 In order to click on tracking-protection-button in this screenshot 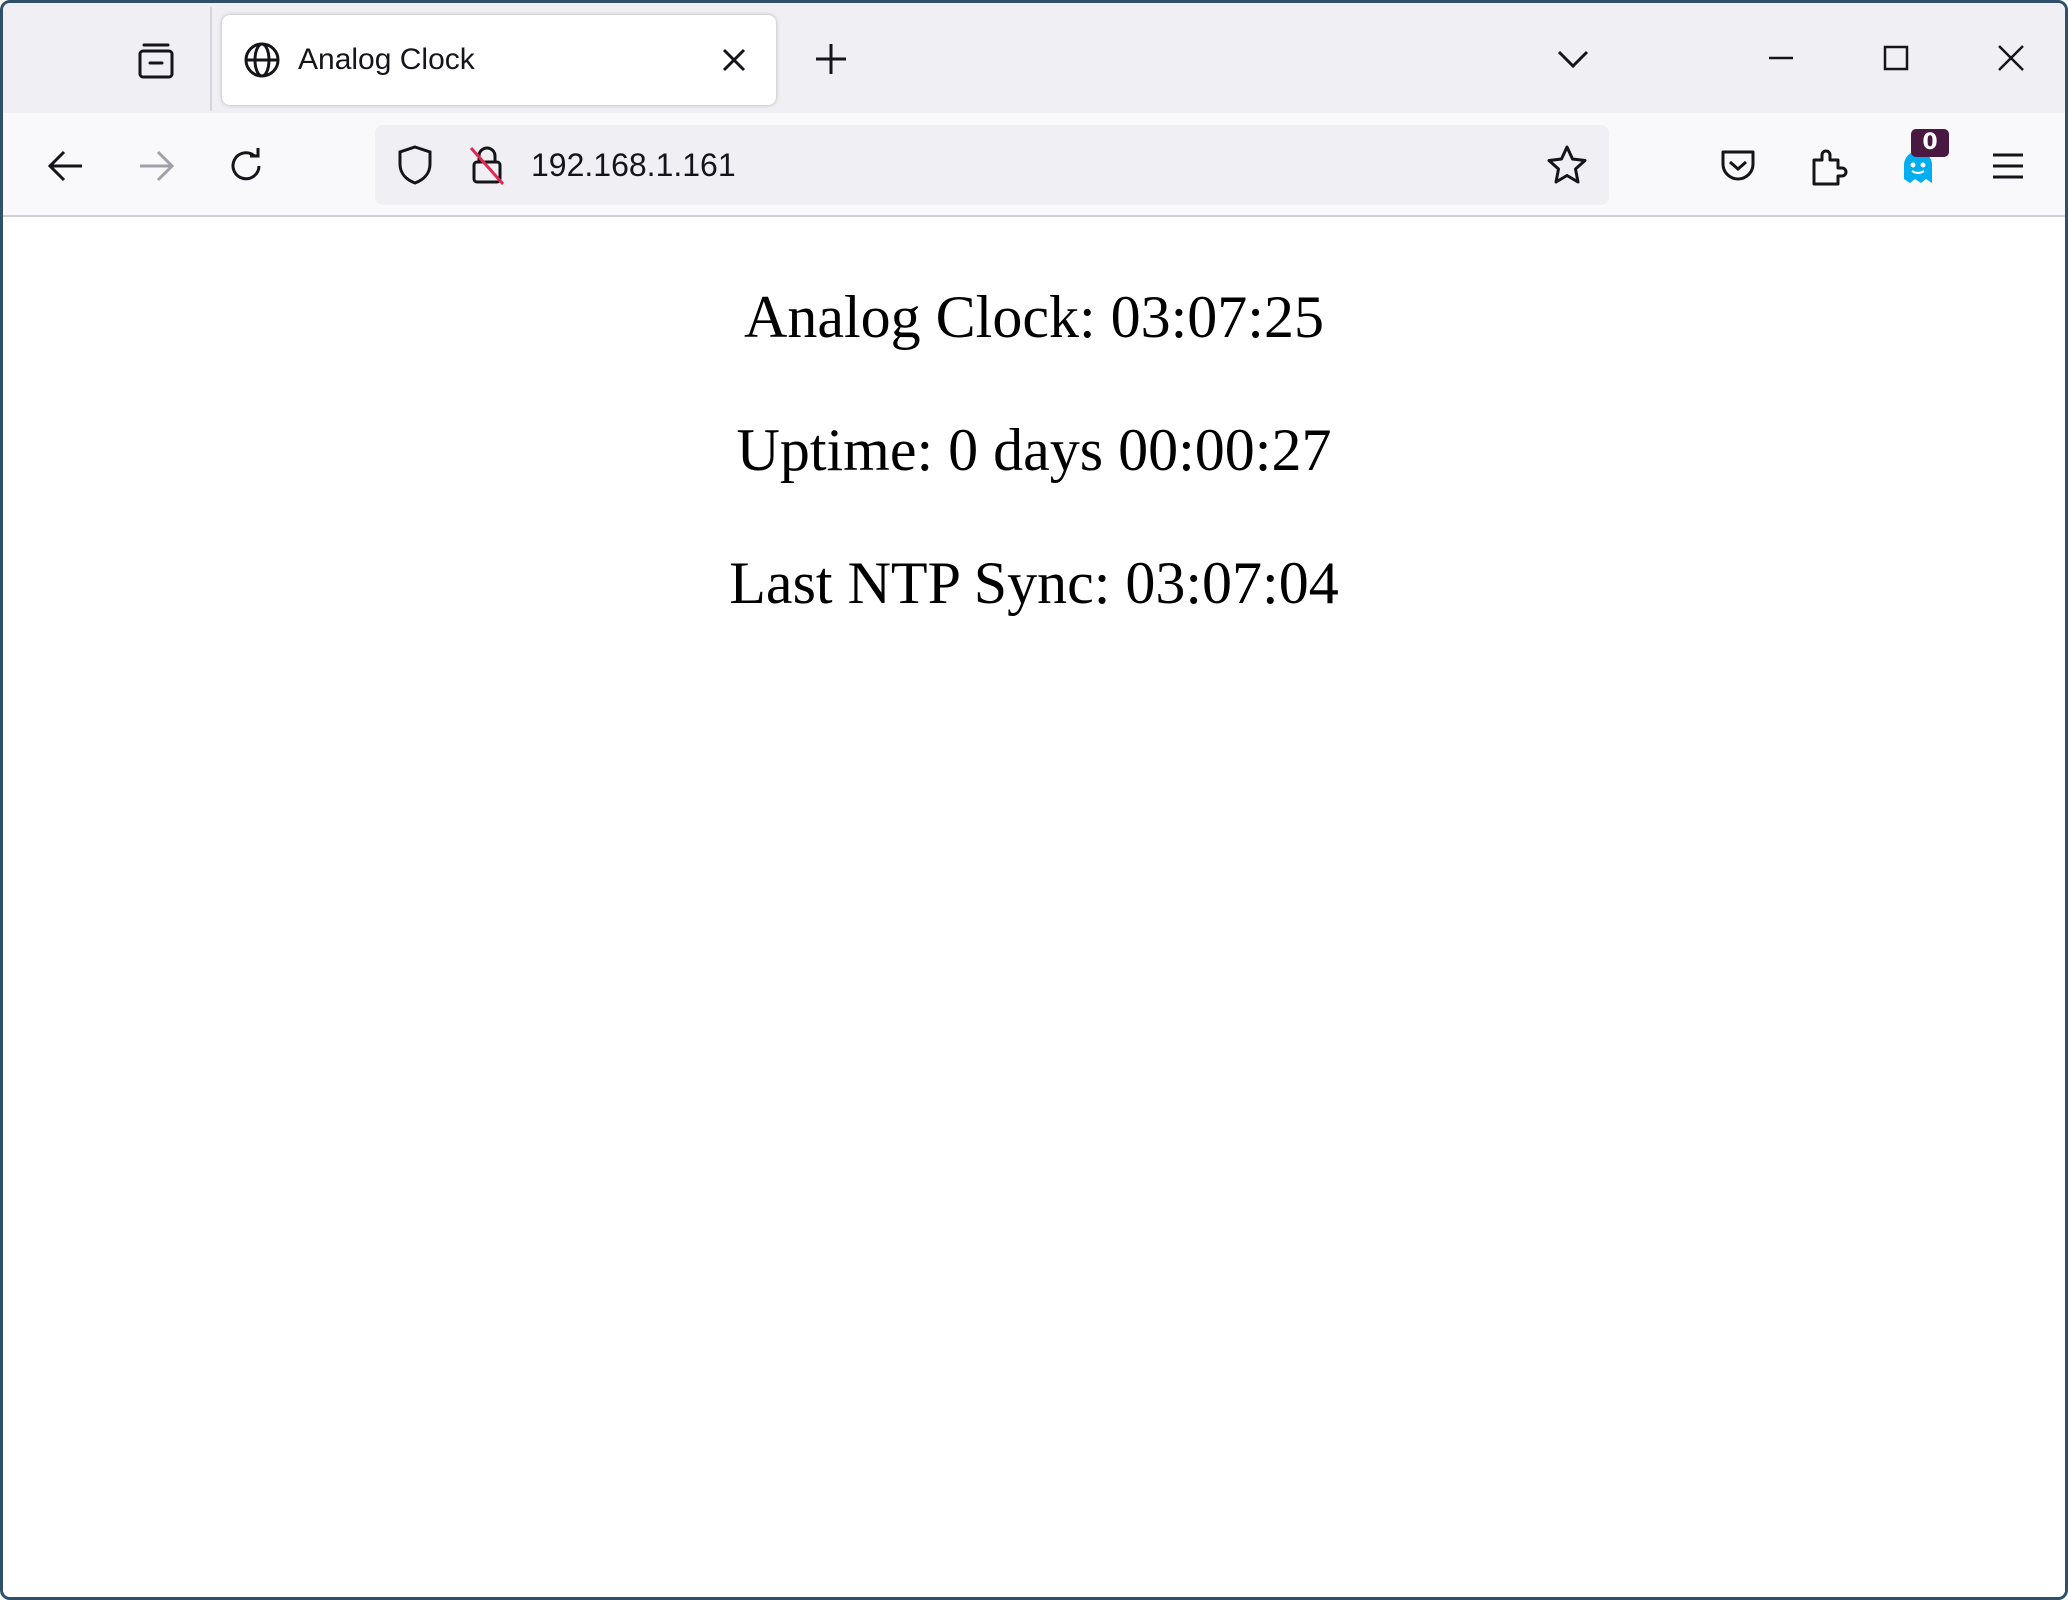, I will do `click(415, 165)`.